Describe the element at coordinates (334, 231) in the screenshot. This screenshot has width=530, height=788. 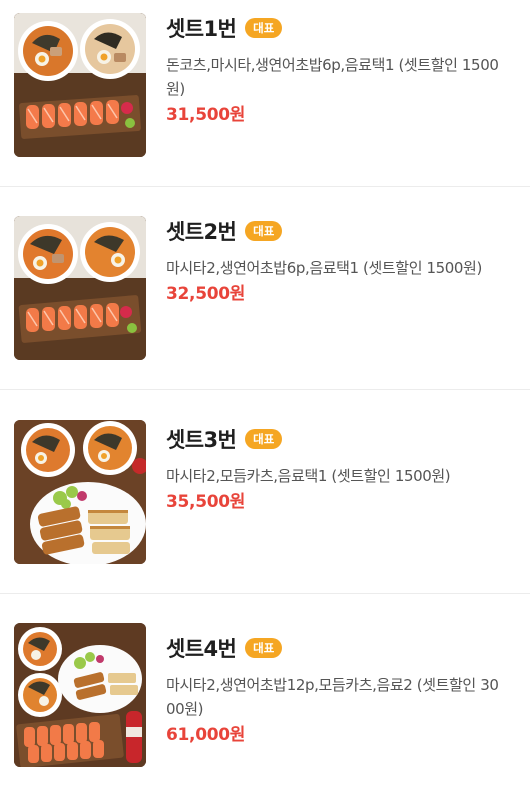
I see `title-row: 셋트2번 대표` at that location.